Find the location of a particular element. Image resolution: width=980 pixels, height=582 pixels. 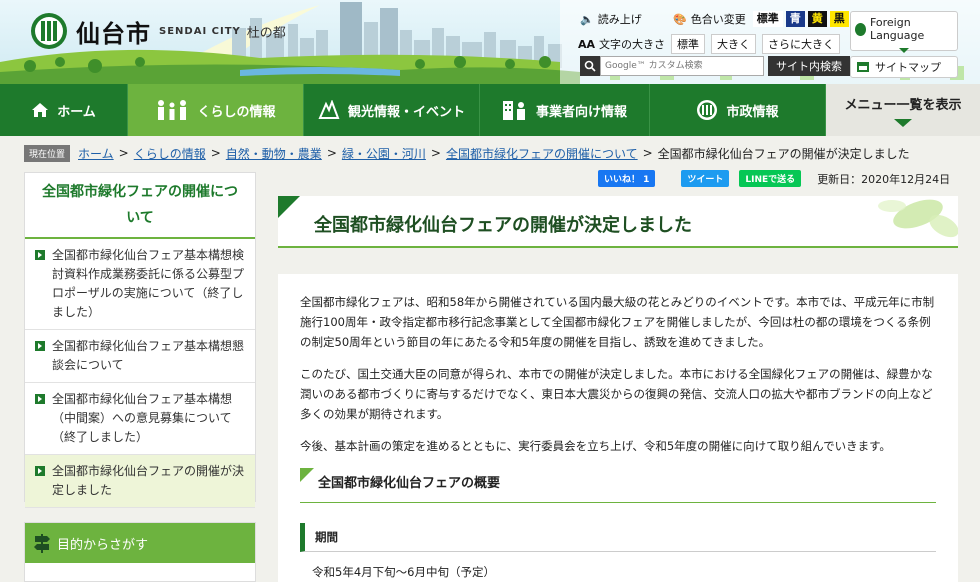

logo-subtitle: 杜の都 is located at coordinates (266, 33).